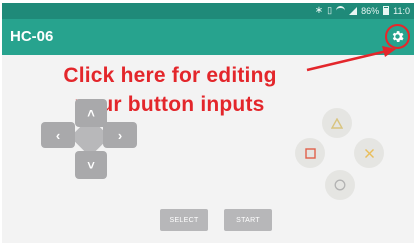 The image size is (417, 249). Describe the element at coordinates (184, 220) in the screenshot. I see `select-button: SELECT` at that location.